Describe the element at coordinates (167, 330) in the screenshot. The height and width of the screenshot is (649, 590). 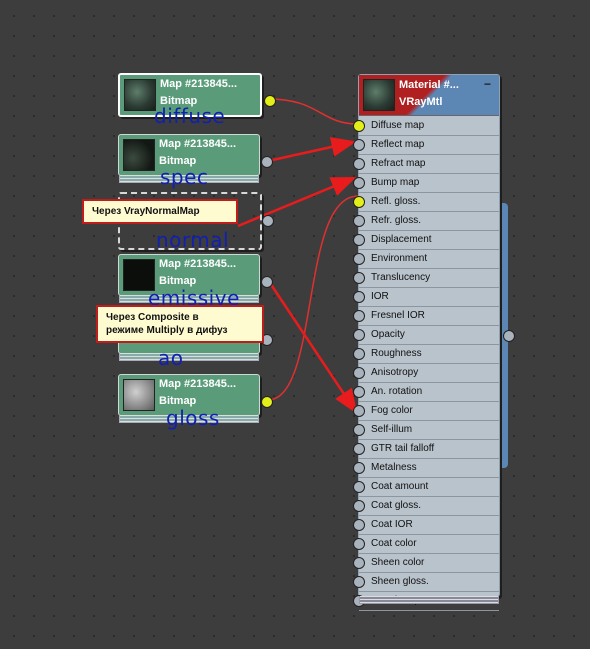
I see `note-ao-line2: режиме Multiply в дифуз` at that location.